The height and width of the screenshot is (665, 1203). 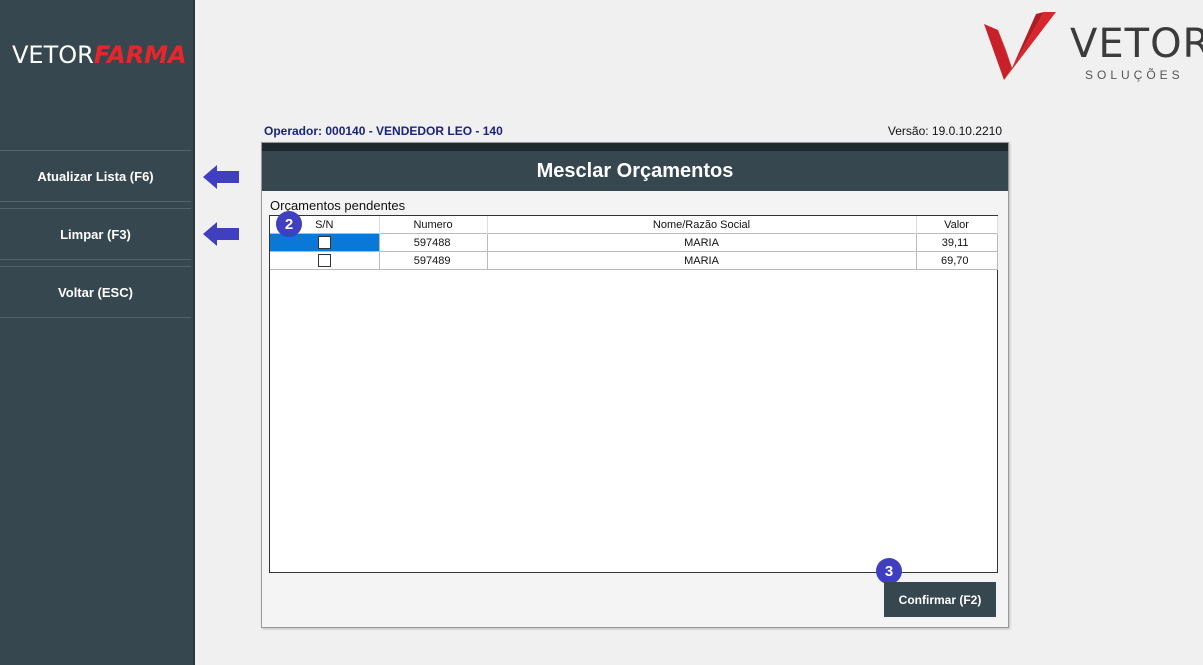 I want to click on confirmar-button: Confirmar (F2), so click(x=940, y=599).